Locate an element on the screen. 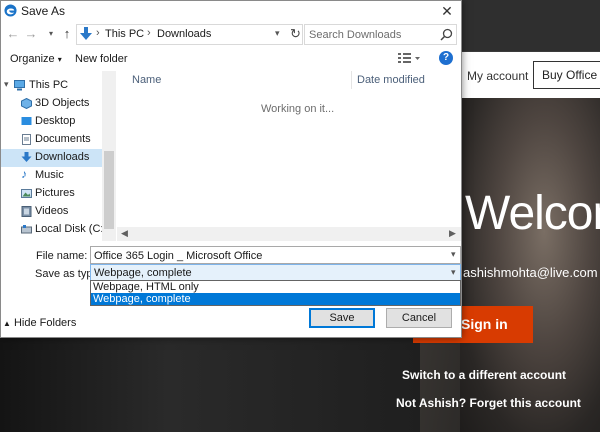 The image size is (600, 432). hide-folders-label: Hide Folders is located at coordinates (45, 323).